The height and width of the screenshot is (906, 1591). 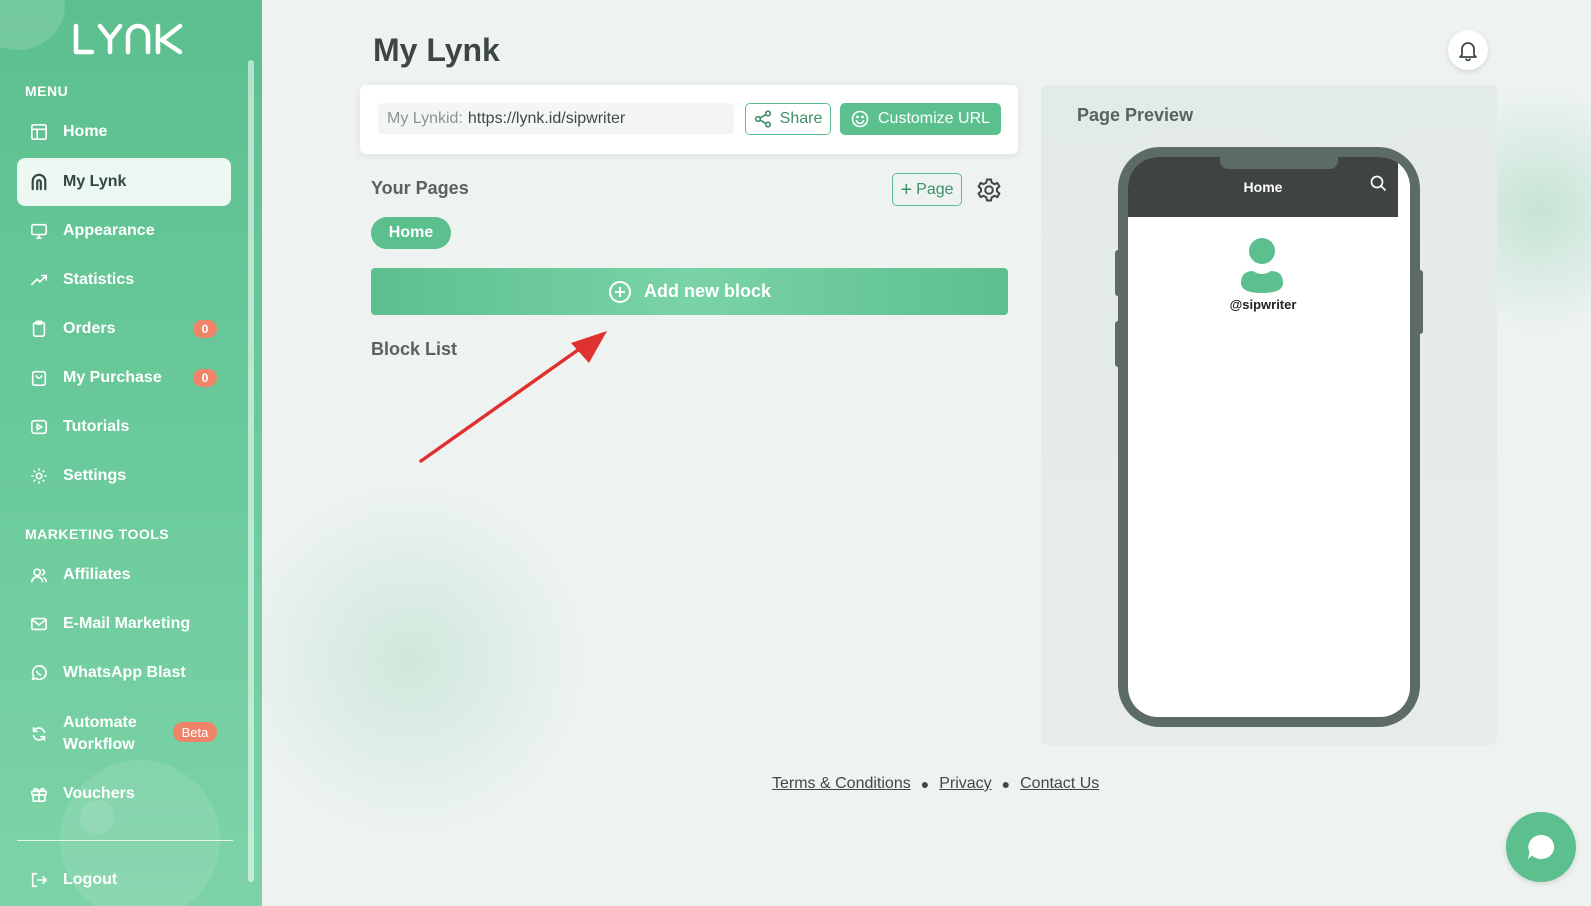 What do you see at coordinates (425, 118) in the screenshot?
I see `lynkid-label: My Lynkid:` at bounding box center [425, 118].